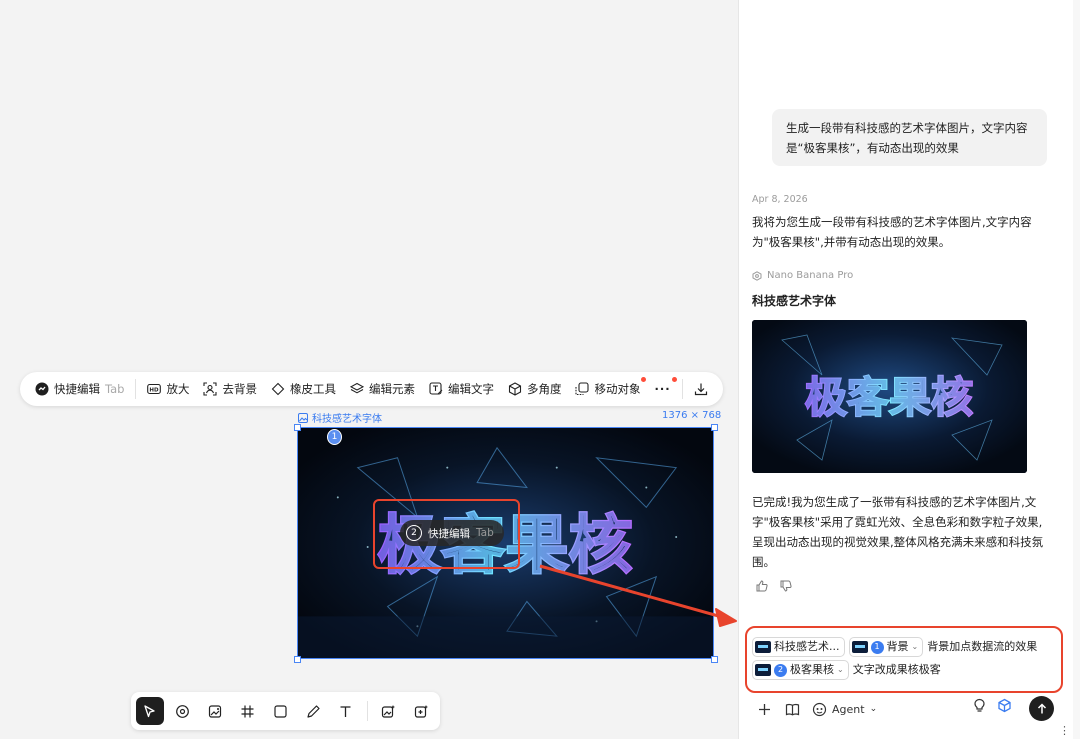  I want to click on select-tool-button, so click(150, 711).